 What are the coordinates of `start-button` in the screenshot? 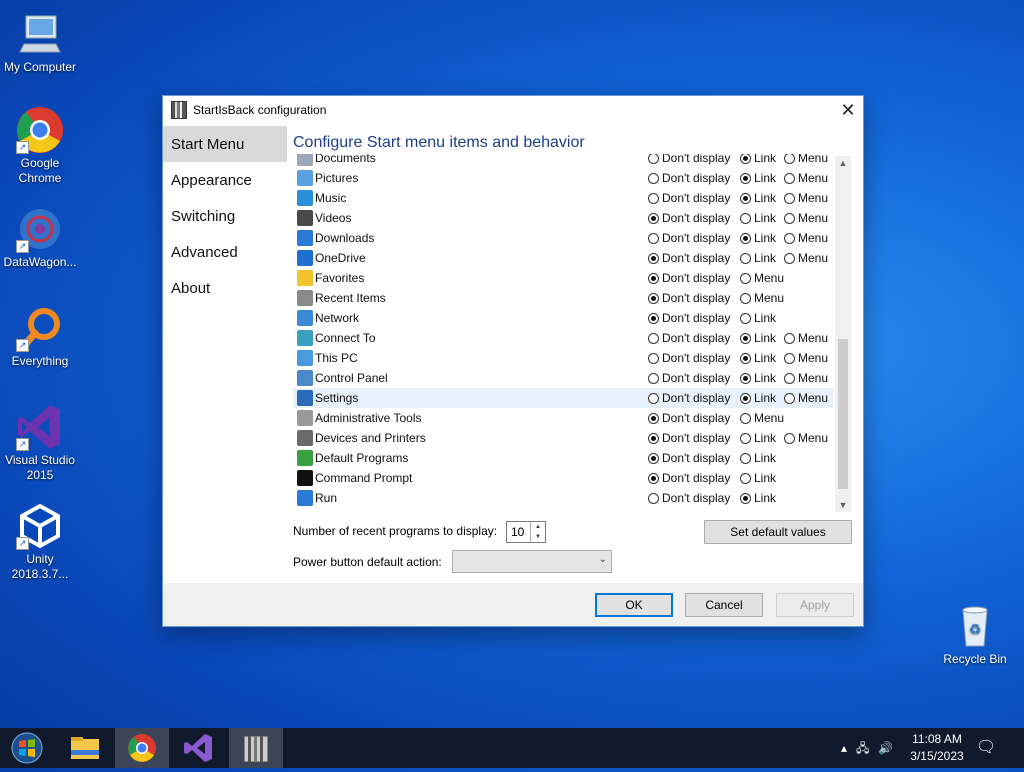 It's located at (27, 748).